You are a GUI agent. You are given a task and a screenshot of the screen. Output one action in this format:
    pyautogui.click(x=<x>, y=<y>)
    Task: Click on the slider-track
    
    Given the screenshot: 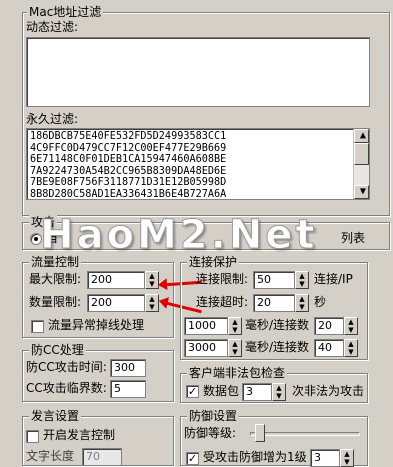 What is the action you would take?
    pyautogui.click(x=305, y=434)
    